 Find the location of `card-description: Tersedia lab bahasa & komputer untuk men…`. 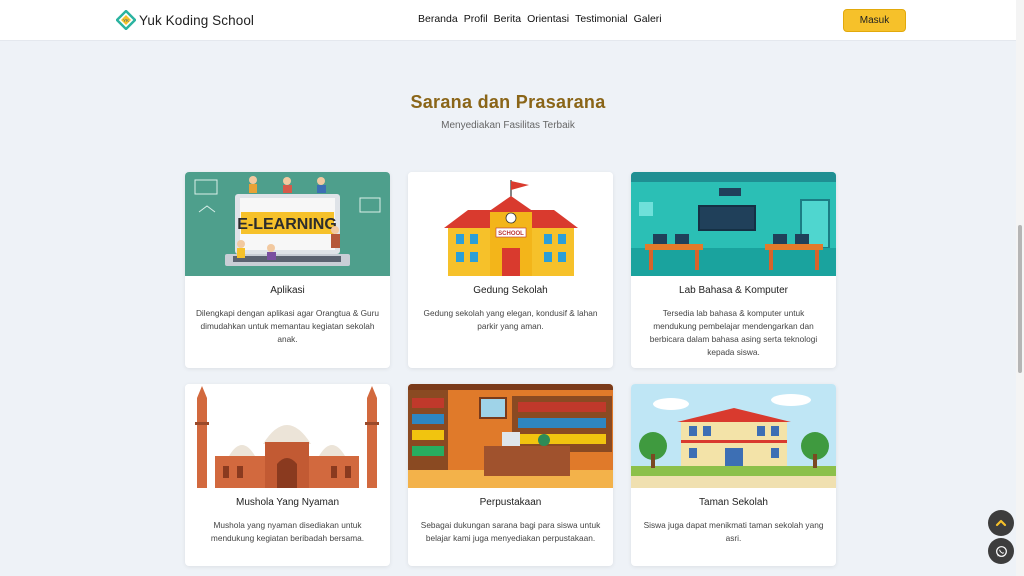

card-description: Tersedia lab bahasa & komputer untuk men… is located at coordinates (733, 332).